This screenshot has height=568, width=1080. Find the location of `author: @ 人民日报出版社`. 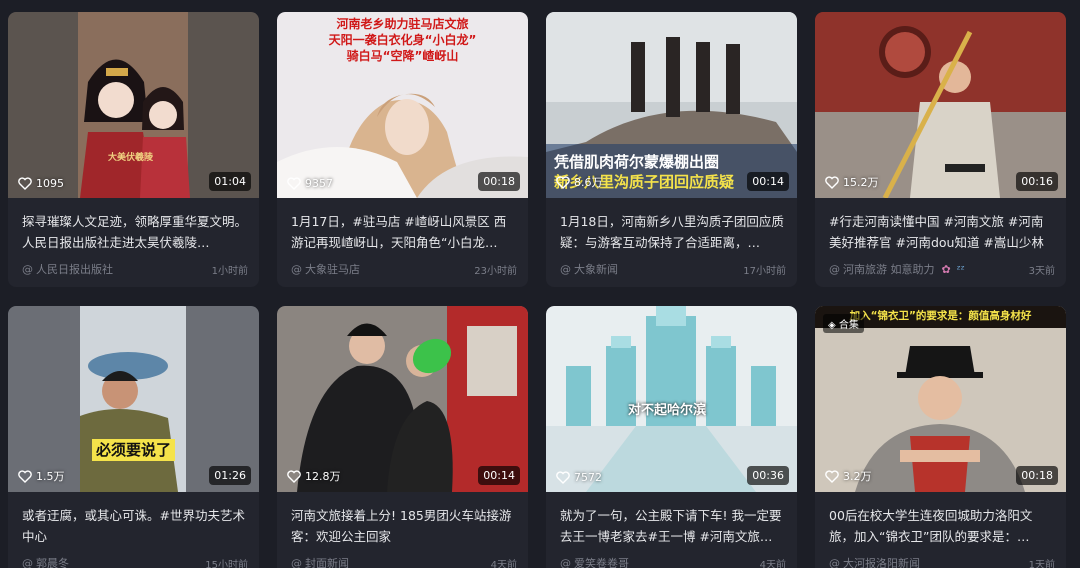

author: @ 人民日报出版社 is located at coordinates (67, 269).